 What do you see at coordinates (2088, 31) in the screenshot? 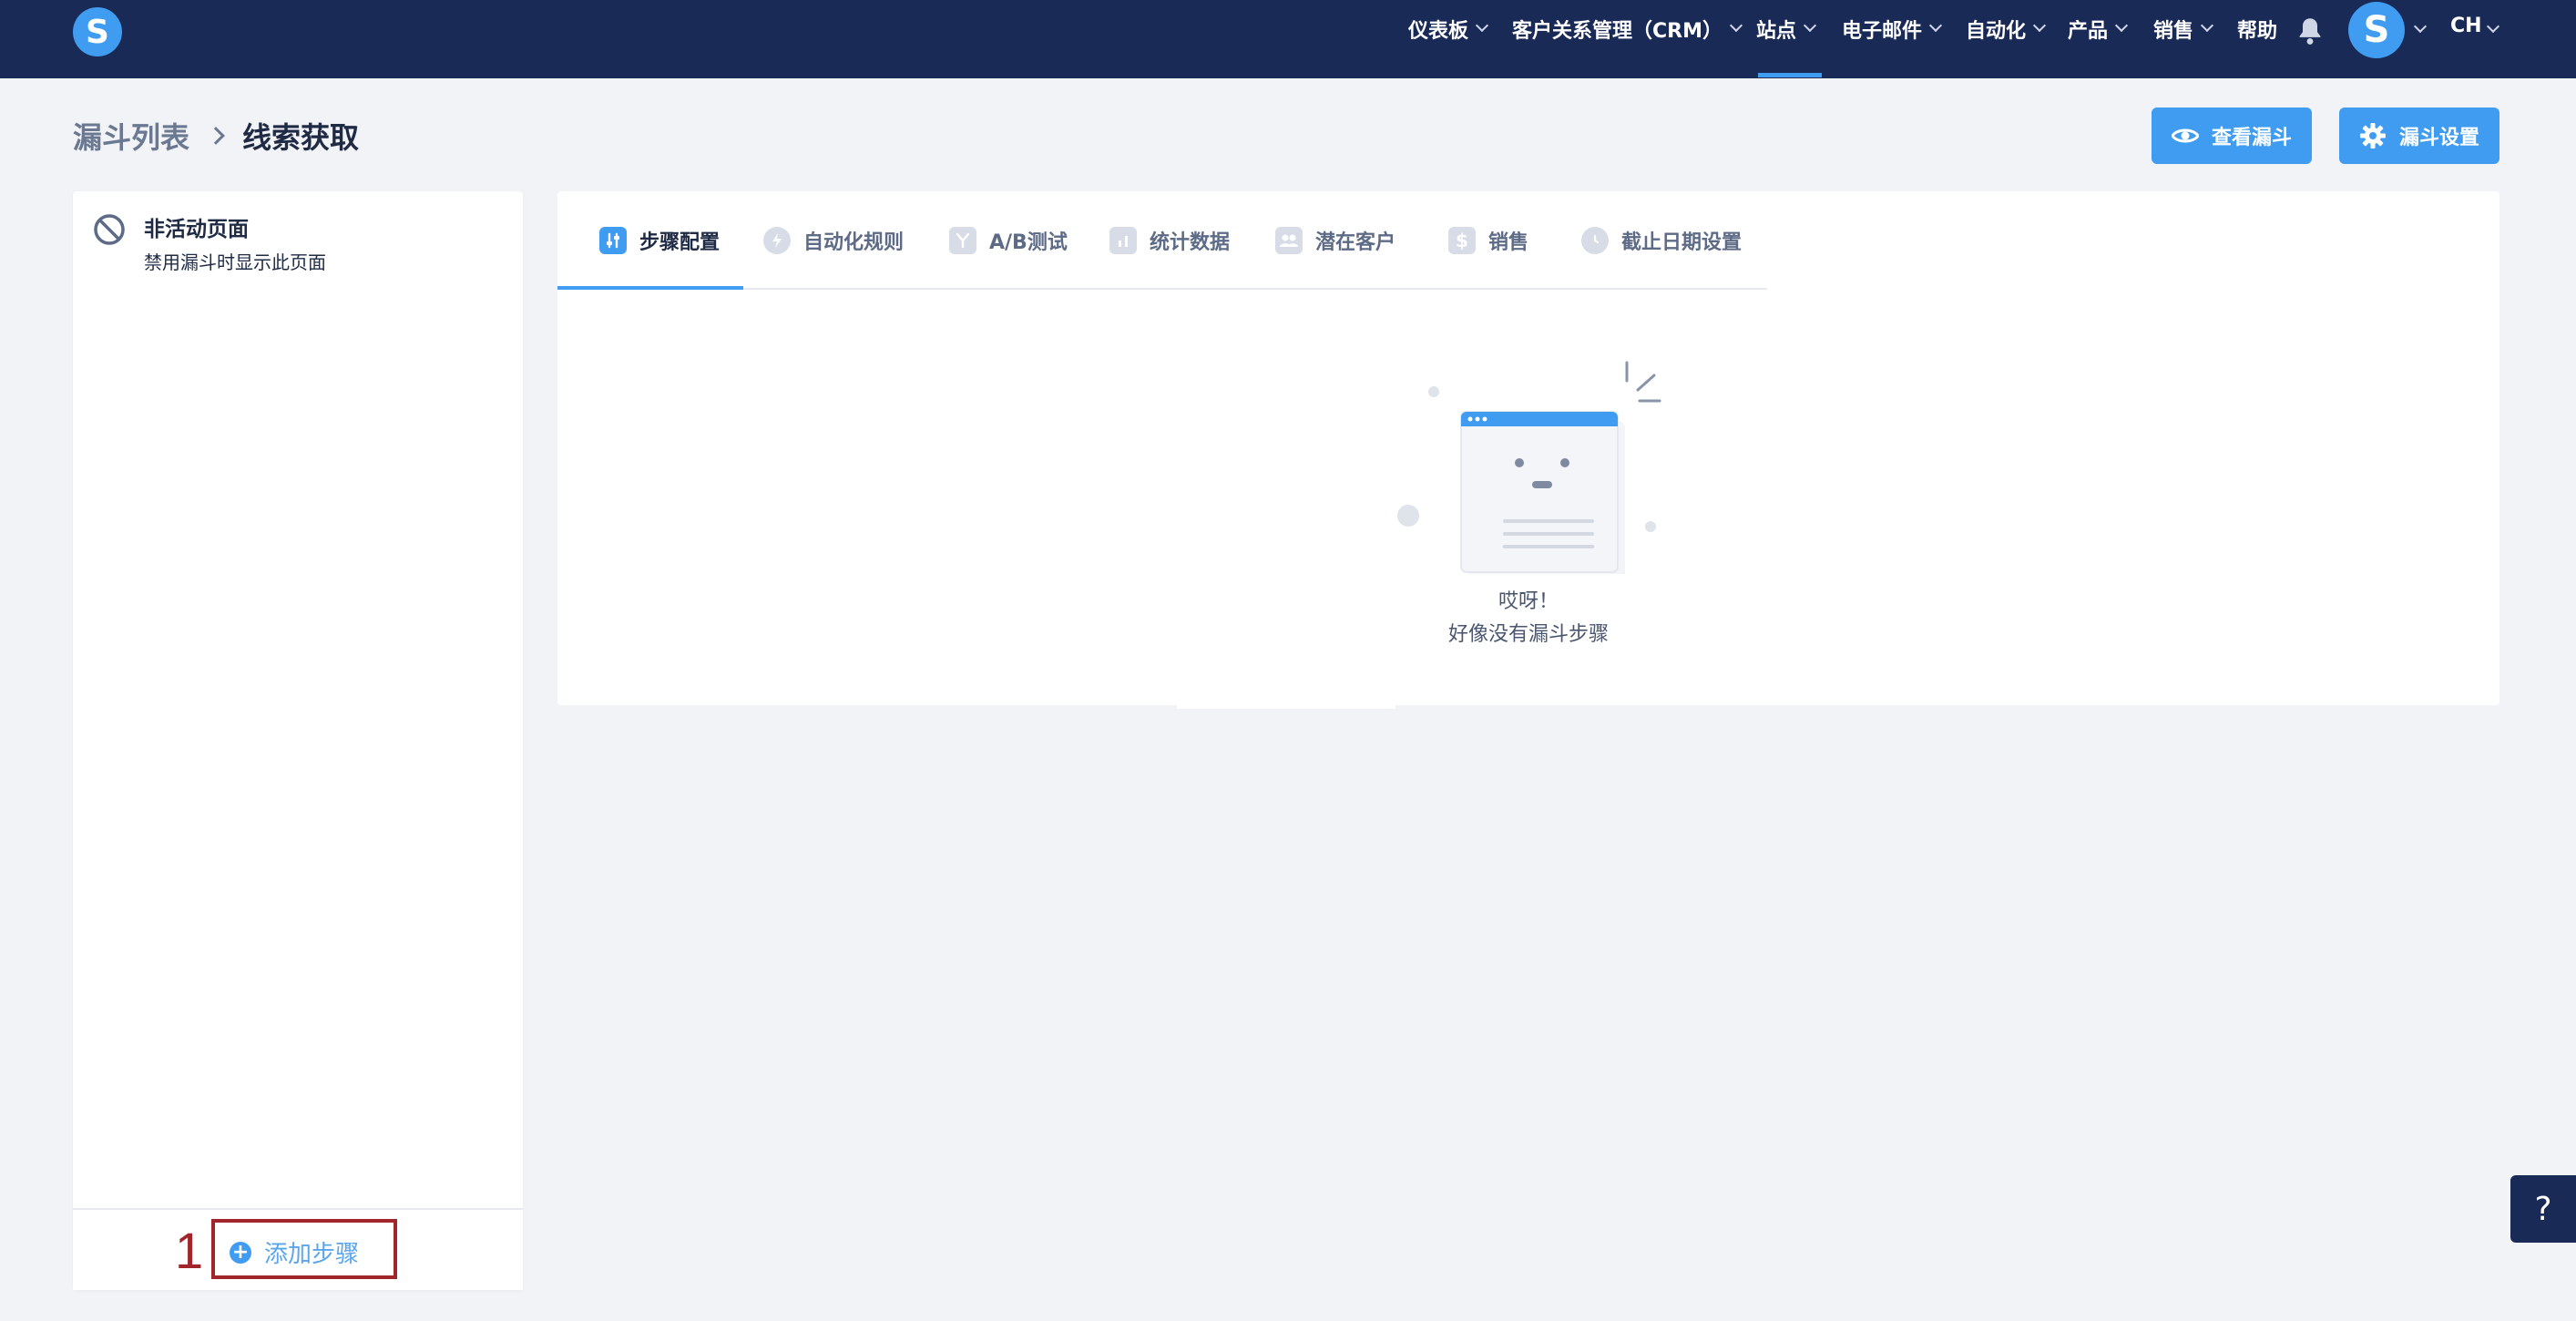
I see `nav-label: 产品` at bounding box center [2088, 31].